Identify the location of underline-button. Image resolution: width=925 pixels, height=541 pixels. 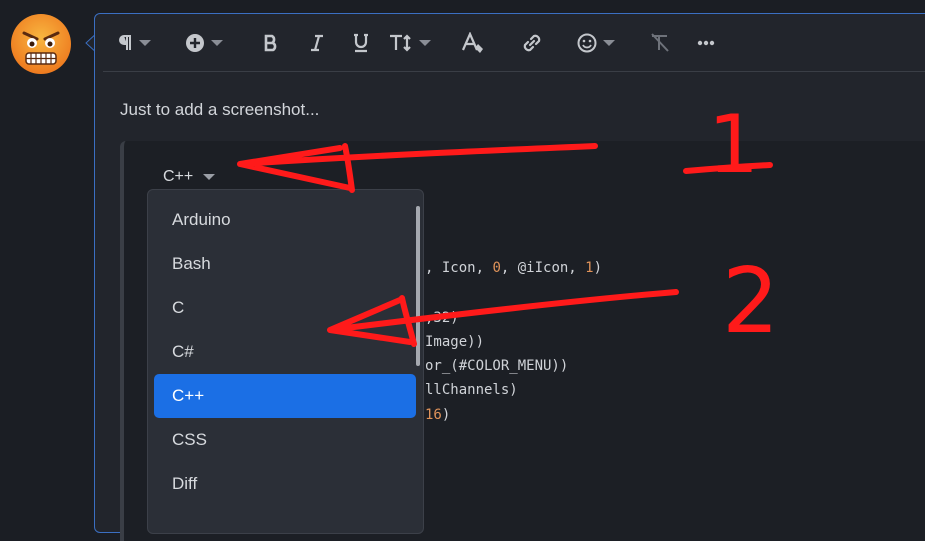
(361, 43).